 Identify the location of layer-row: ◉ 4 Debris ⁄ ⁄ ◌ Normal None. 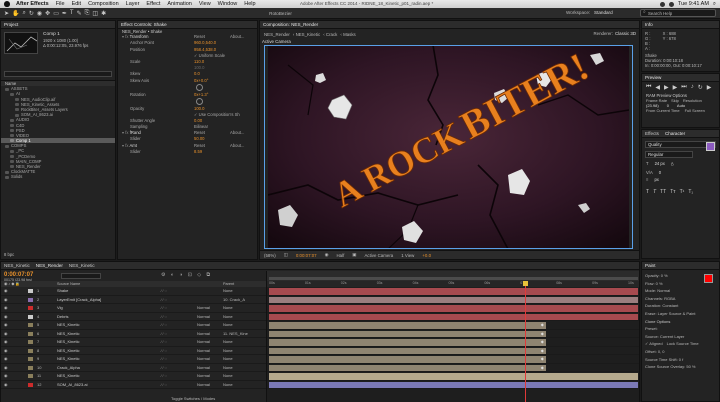
(133, 317).